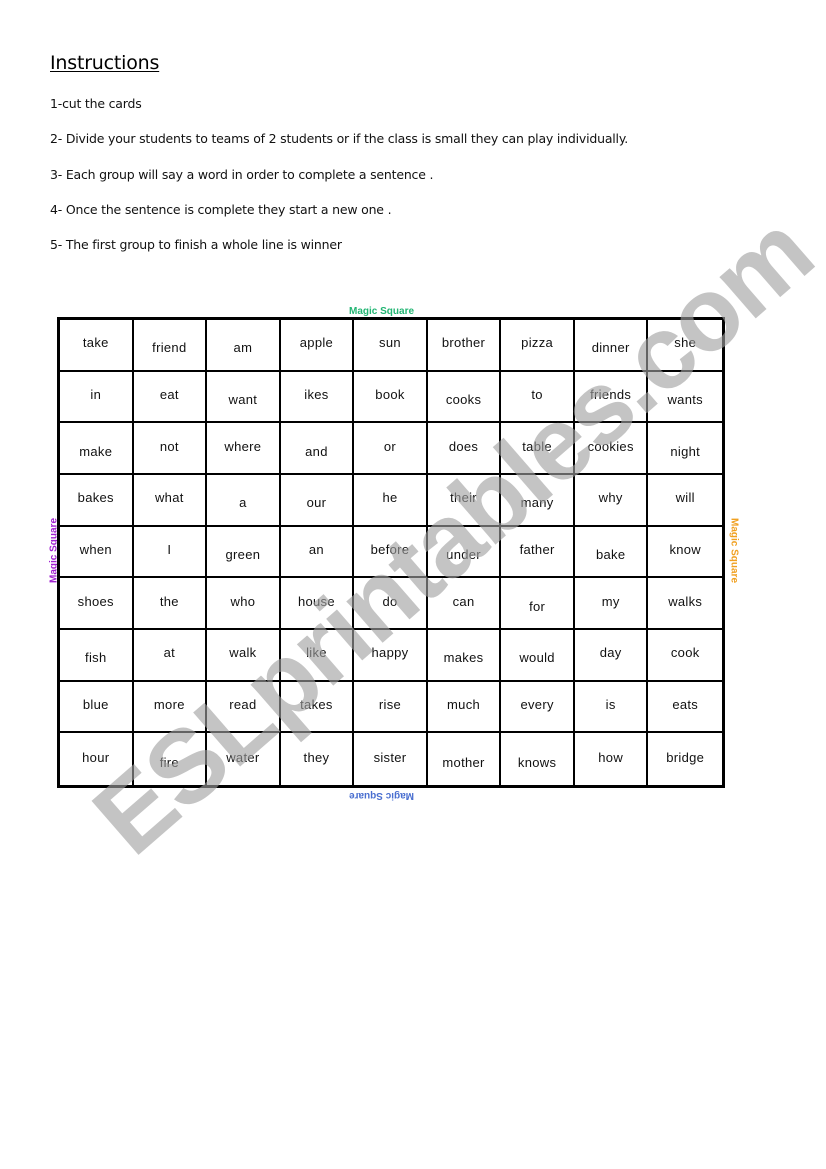 The width and height of the screenshot is (826, 1169). I want to click on word-card: ikes, so click(317, 397).